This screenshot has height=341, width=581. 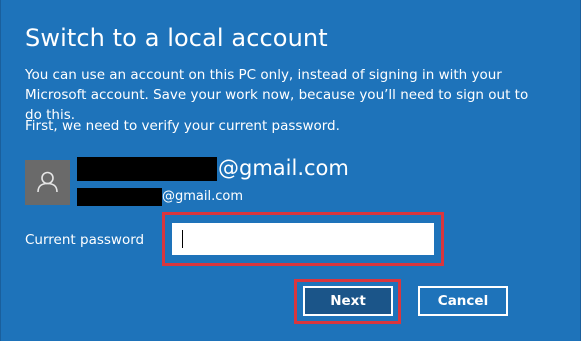 I want to click on user-icon, so click(x=47, y=182).